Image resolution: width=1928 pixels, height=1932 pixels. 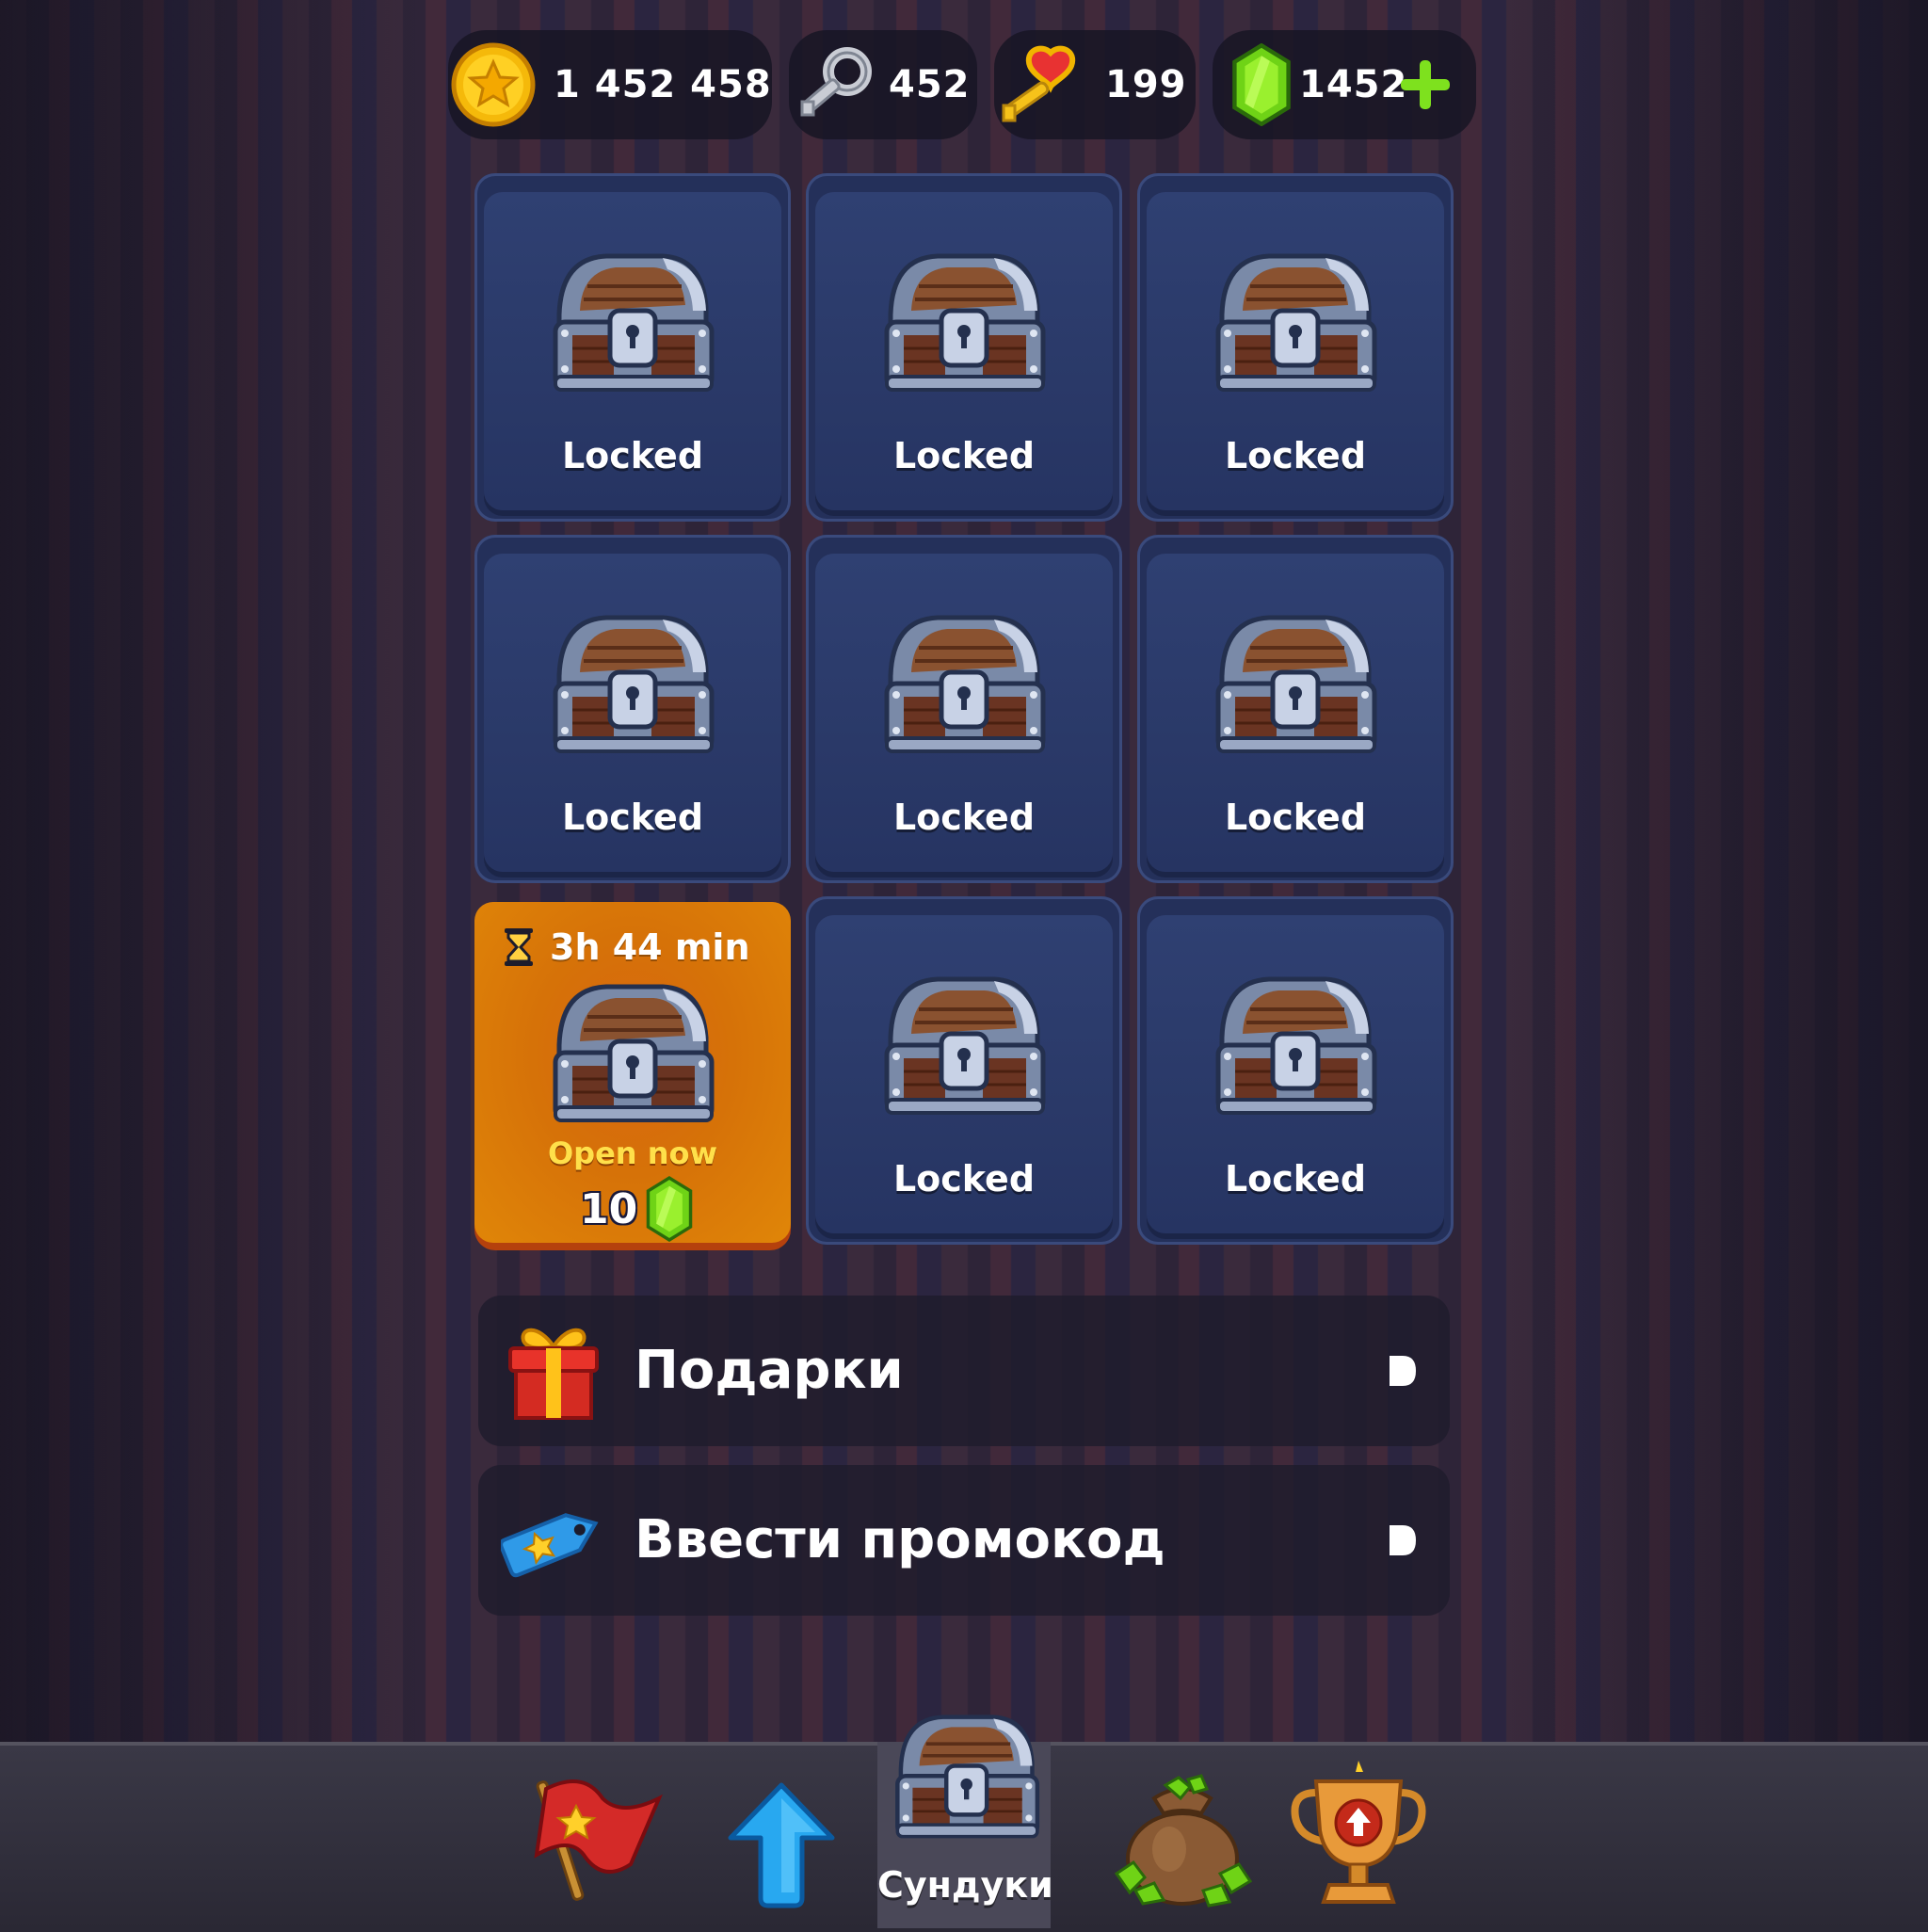 I want to click on nav-chests-label: Сундуки, so click(x=965, y=1885).